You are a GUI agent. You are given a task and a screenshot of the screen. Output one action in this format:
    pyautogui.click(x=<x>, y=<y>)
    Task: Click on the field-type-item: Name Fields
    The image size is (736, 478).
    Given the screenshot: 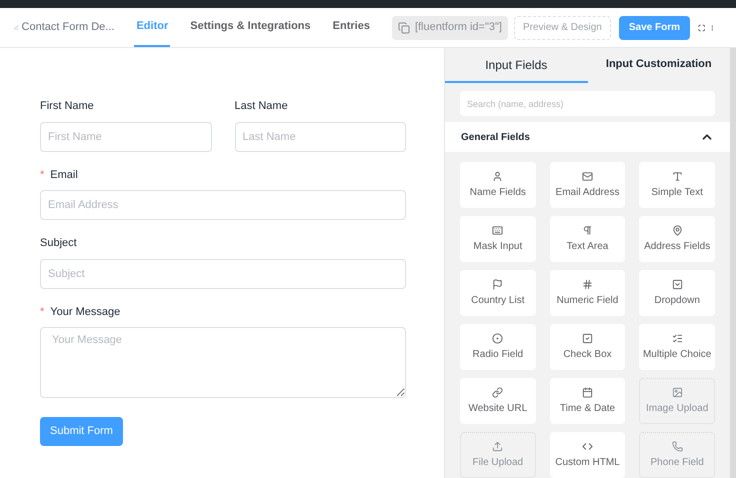 What is the action you would take?
    pyautogui.click(x=498, y=185)
    